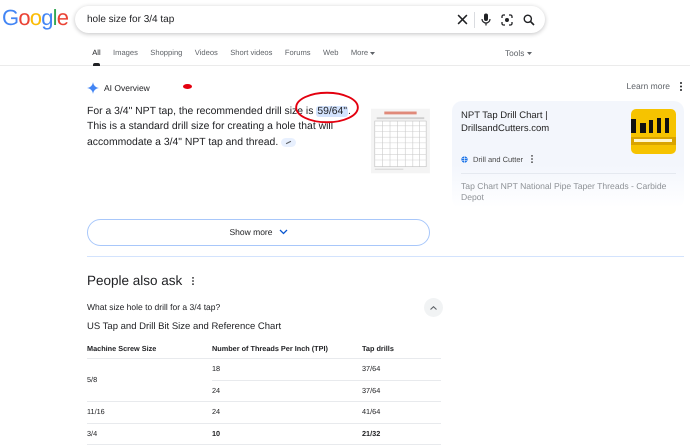  I want to click on logo: Google, so click(35, 18).